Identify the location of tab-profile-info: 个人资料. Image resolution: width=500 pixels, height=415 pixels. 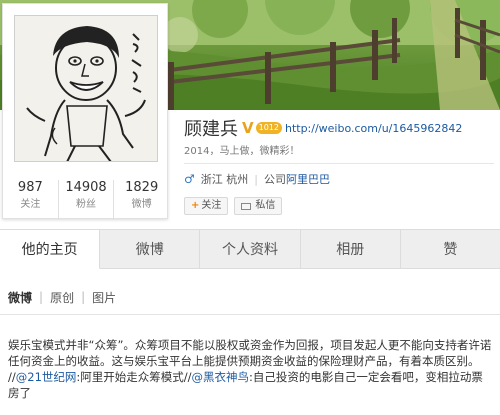
(250, 249).